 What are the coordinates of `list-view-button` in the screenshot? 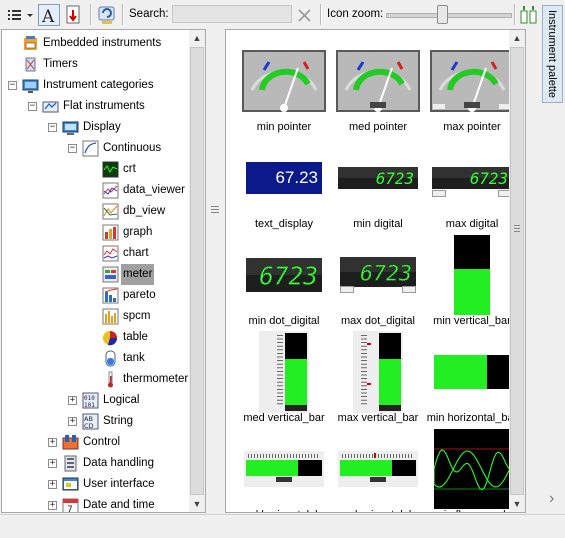 It's located at (20, 15).